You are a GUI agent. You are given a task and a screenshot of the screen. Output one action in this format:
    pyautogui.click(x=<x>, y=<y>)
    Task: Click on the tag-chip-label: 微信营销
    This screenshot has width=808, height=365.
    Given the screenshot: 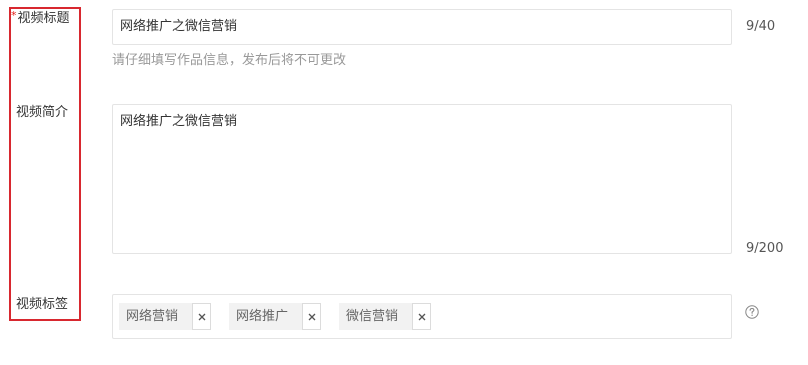 What is the action you would take?
    pyautogui.click(x=375, y=316)
    